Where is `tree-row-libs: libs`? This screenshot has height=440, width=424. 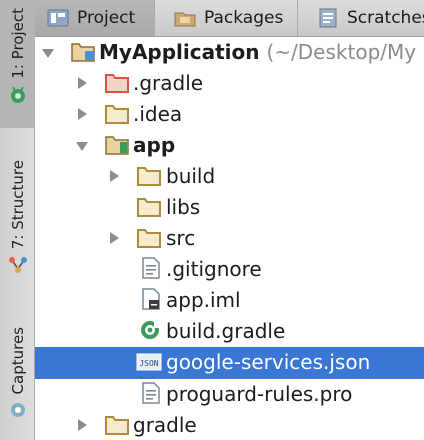 tree-row-libs: libs is located at coordinates (229, 207).